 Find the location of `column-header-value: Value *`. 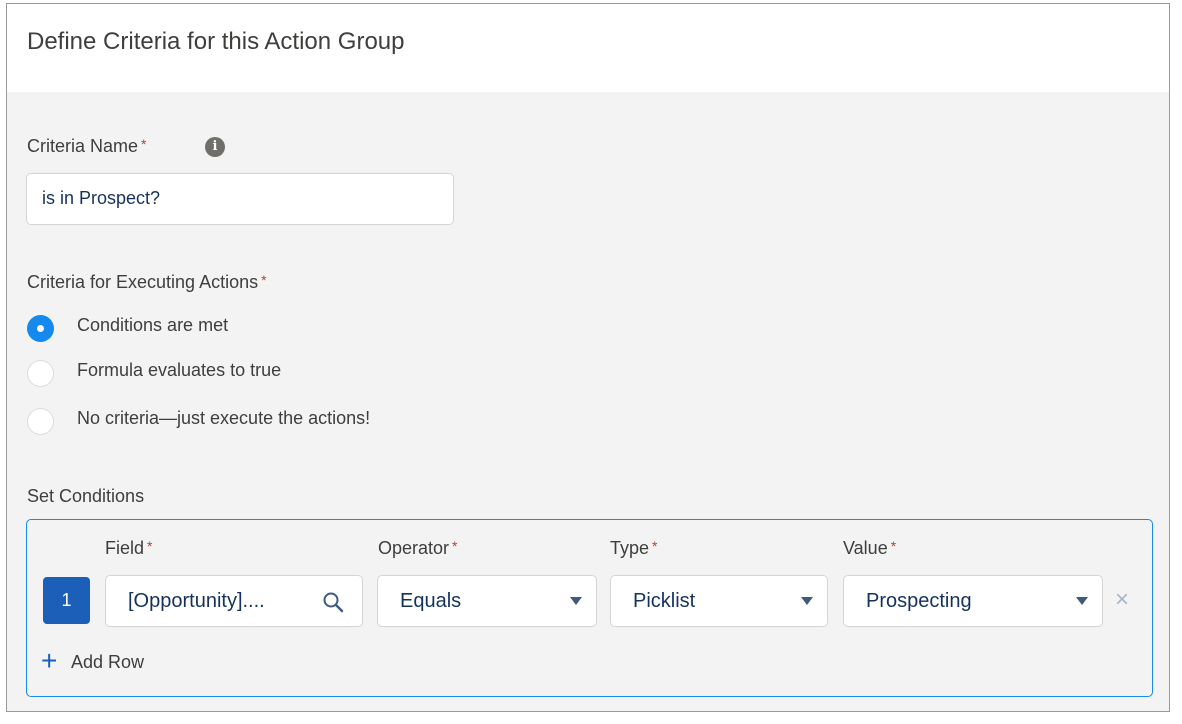

column-header-value: Value * is located at coordinates (869, 548).